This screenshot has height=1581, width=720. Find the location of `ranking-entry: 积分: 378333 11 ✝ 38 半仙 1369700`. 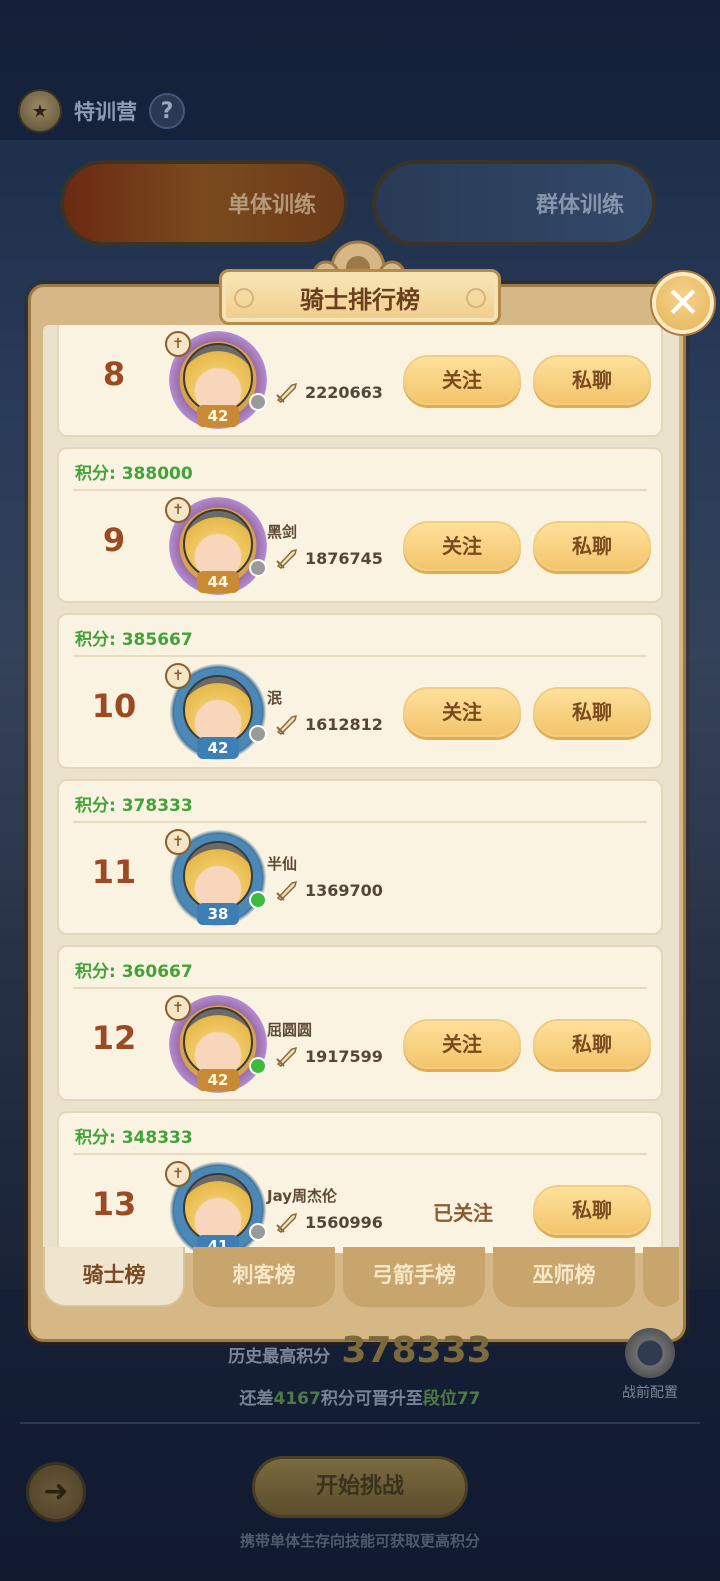

ranking-entry: 积分: 378333 11 ✝ 38 半仙 1369700 is located at coordinates (360, 857).